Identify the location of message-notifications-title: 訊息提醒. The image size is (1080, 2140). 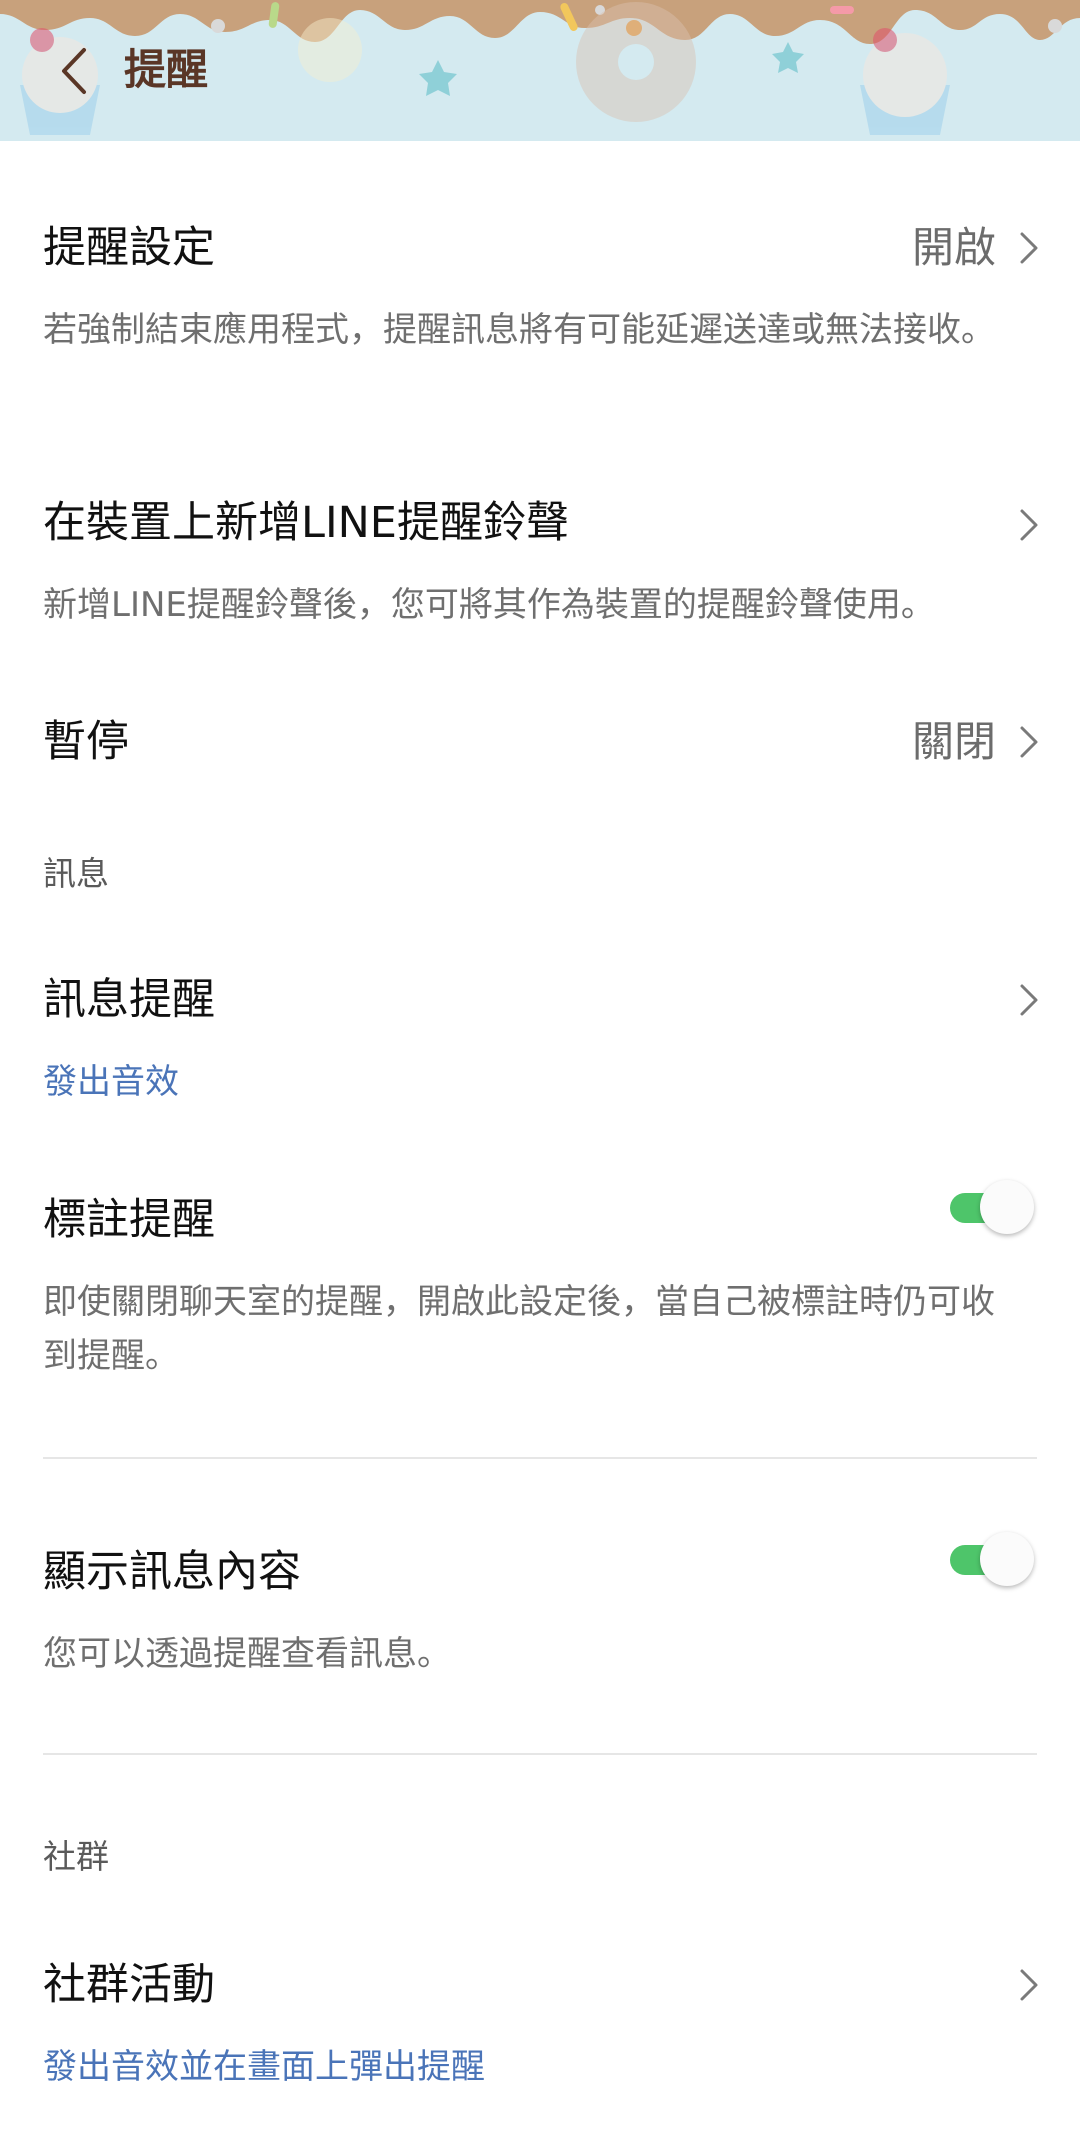
(129, 1000).